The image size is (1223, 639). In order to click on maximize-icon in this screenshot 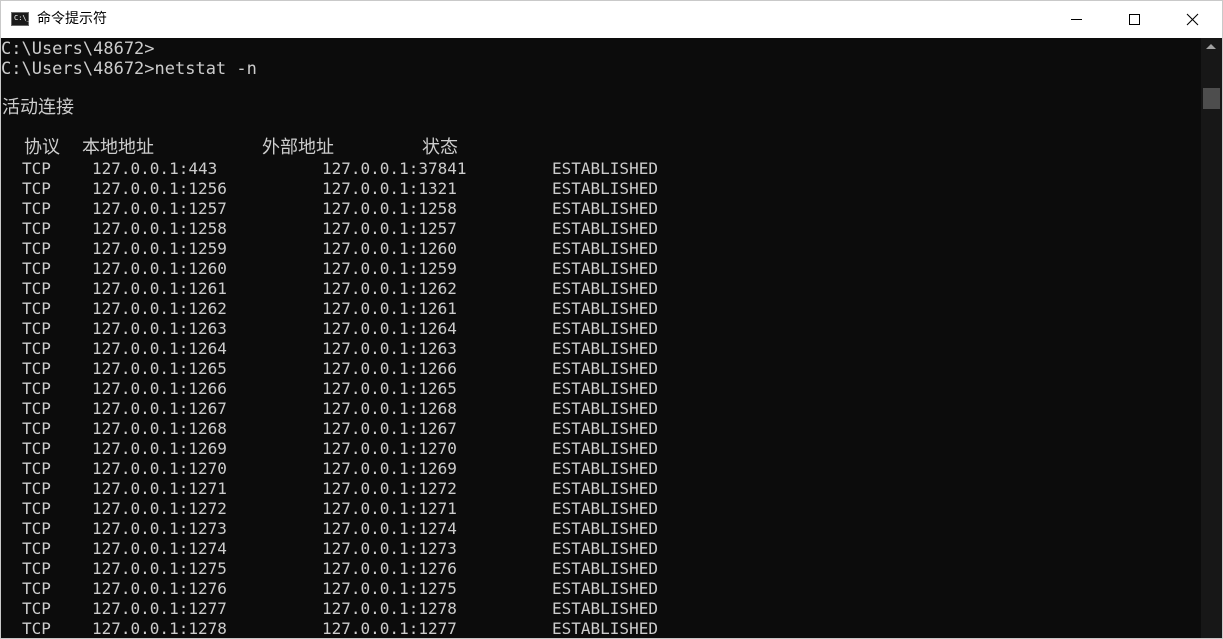, I will do `click(1134, 19)`.